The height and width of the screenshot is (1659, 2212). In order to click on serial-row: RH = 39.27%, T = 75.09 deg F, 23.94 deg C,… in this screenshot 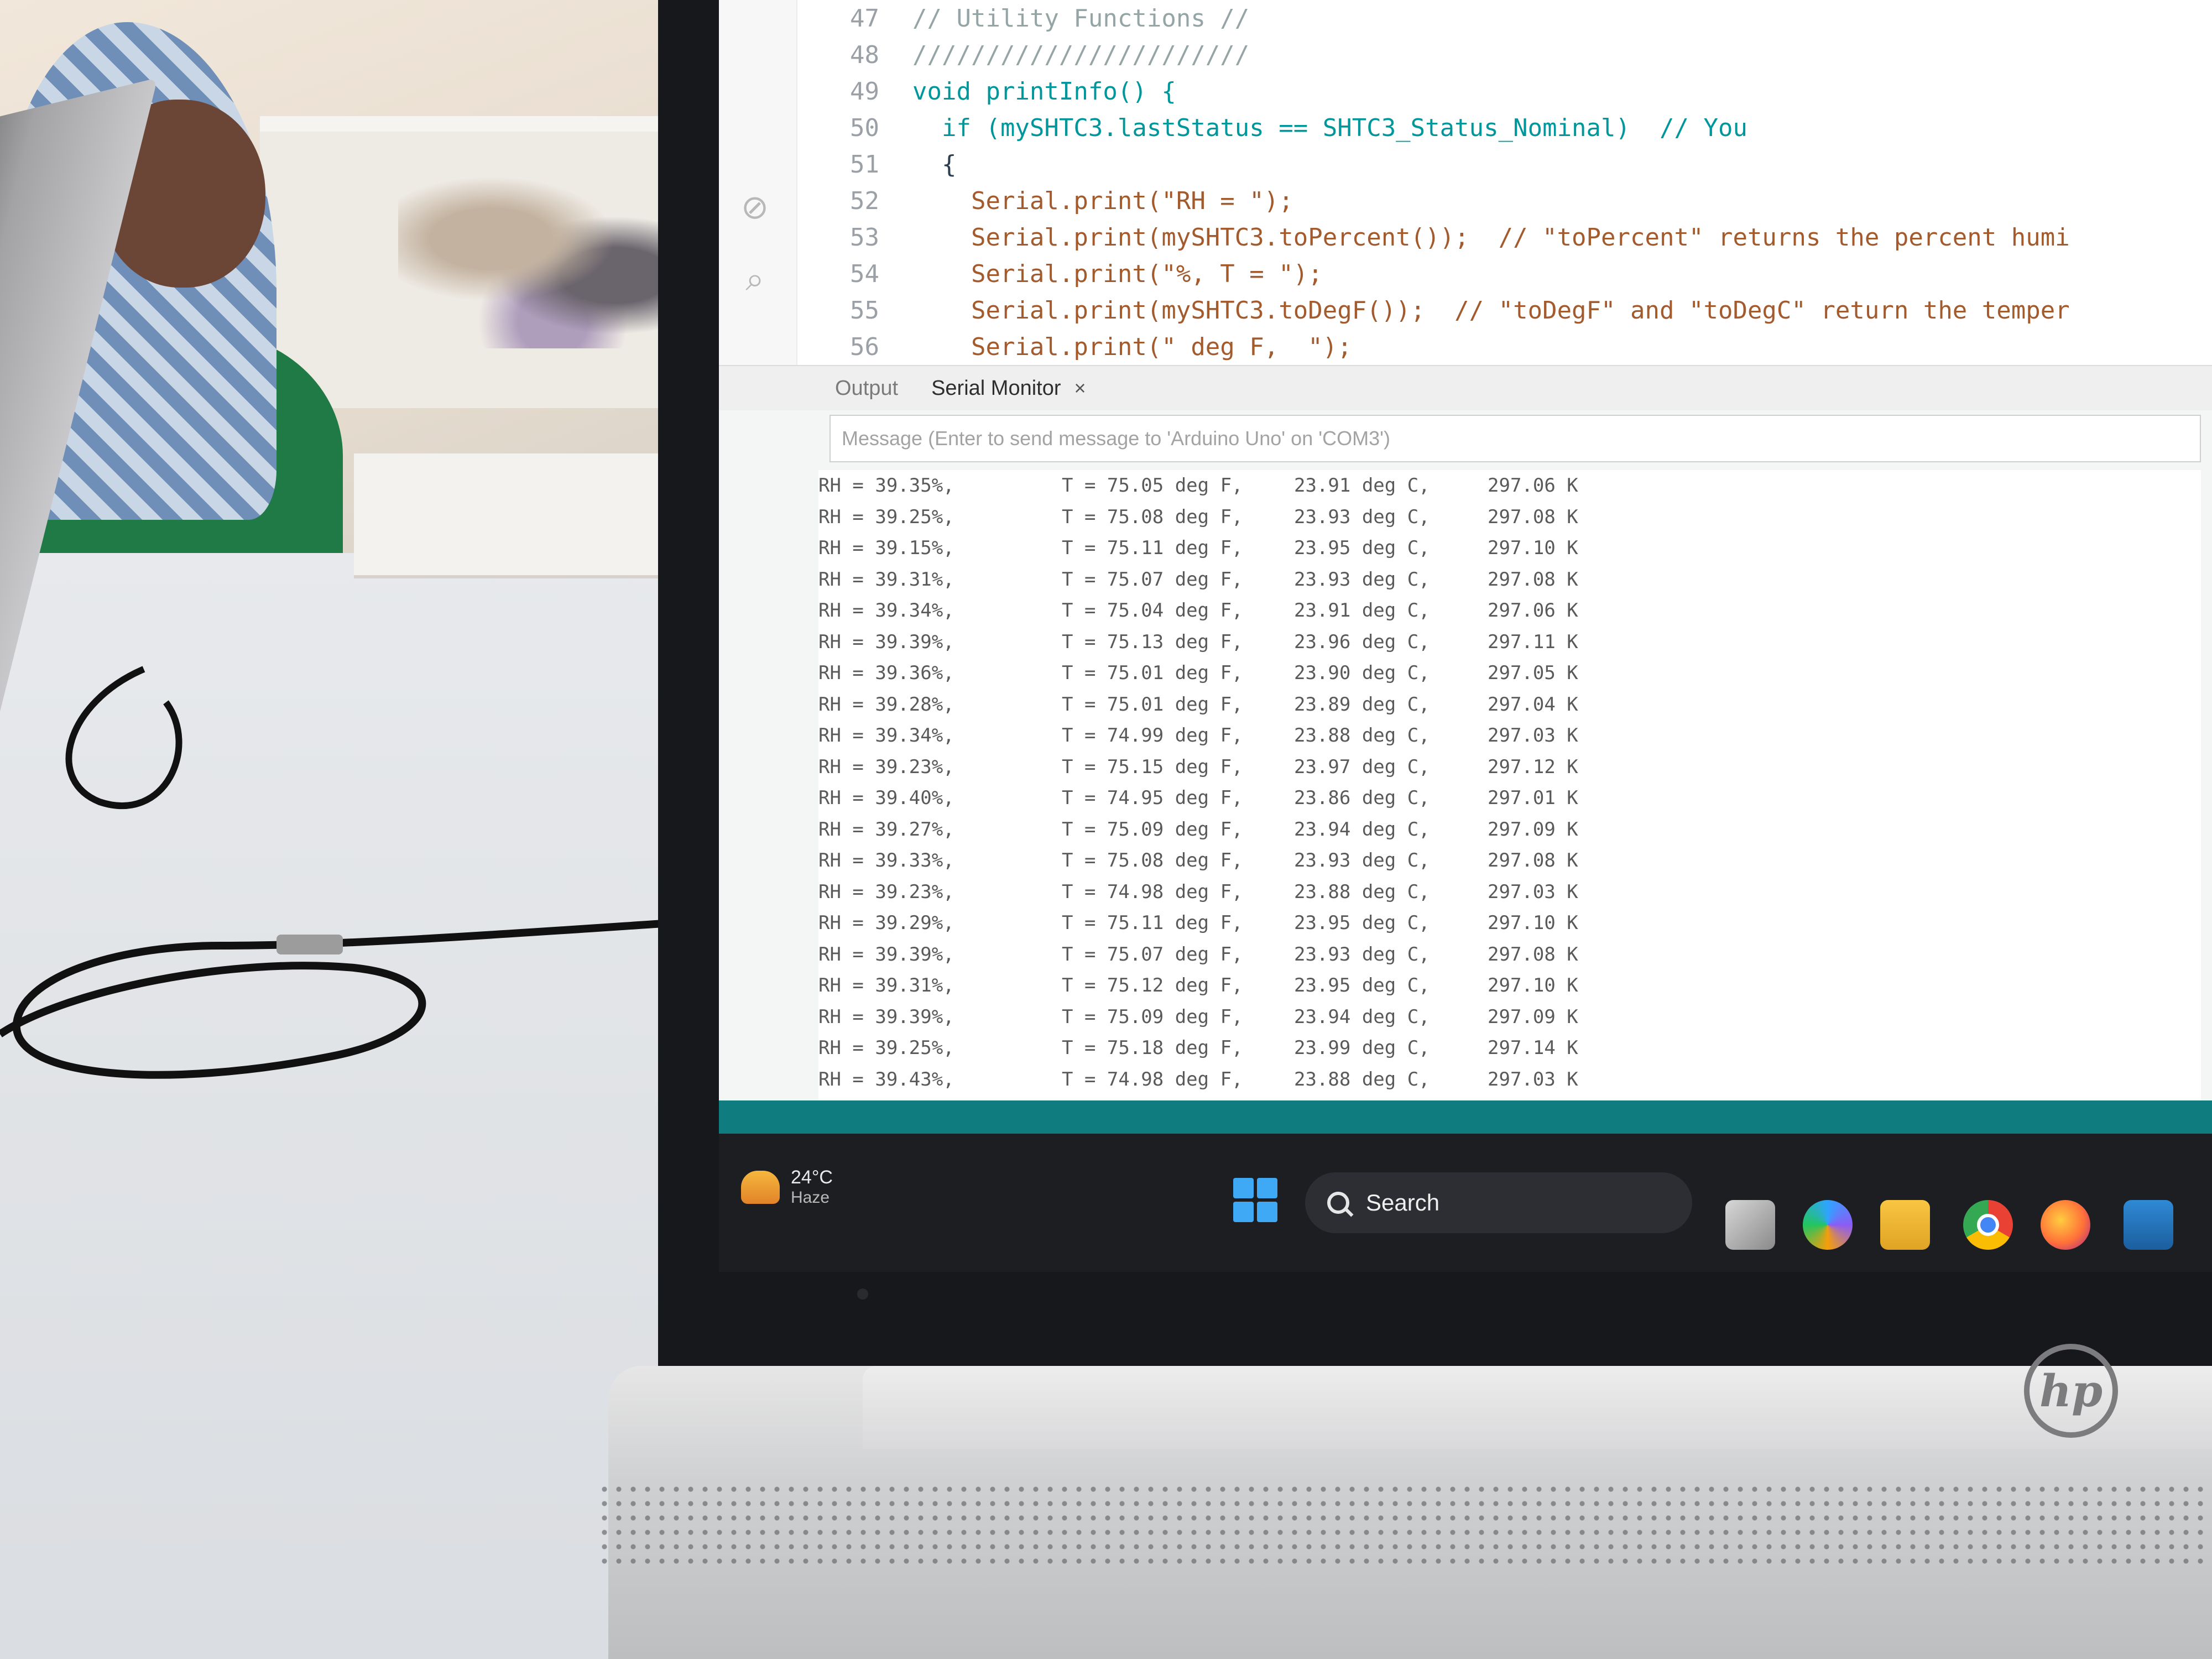, I will do `click(1510, 830)`.